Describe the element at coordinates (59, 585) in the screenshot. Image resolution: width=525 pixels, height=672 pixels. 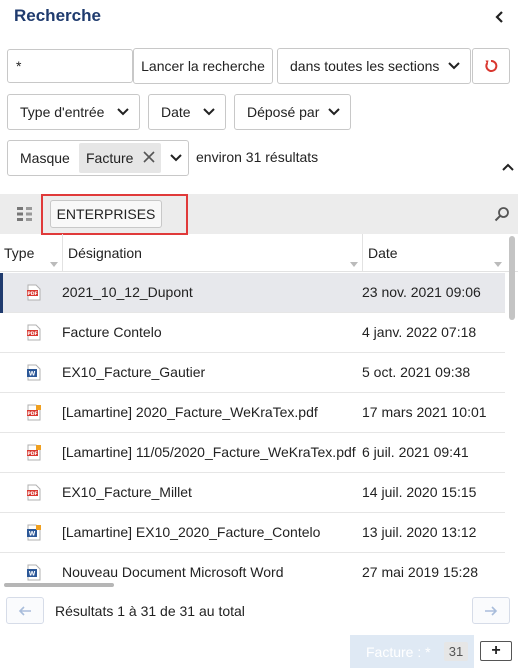
I see `horizontal-scrollbar` at that location.